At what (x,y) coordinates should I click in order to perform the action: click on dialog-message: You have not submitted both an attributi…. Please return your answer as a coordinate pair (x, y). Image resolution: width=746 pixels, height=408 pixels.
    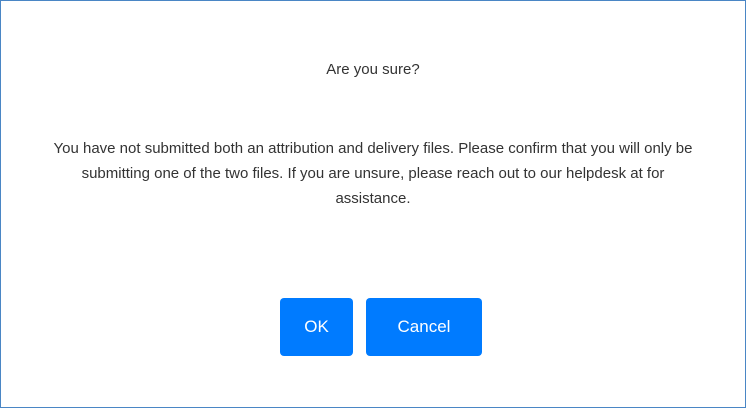
    Looking at the image, I should click on (373, 173).